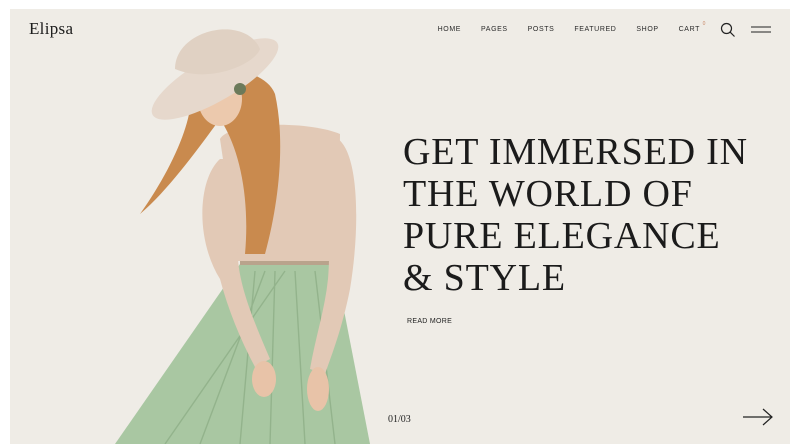 The width and height of the screenshot is (800, 444). What do you see at coordinates (595, 29) in the screenshot?
I see `nav-featured: FEATURED` at bounding box center [595, 29].